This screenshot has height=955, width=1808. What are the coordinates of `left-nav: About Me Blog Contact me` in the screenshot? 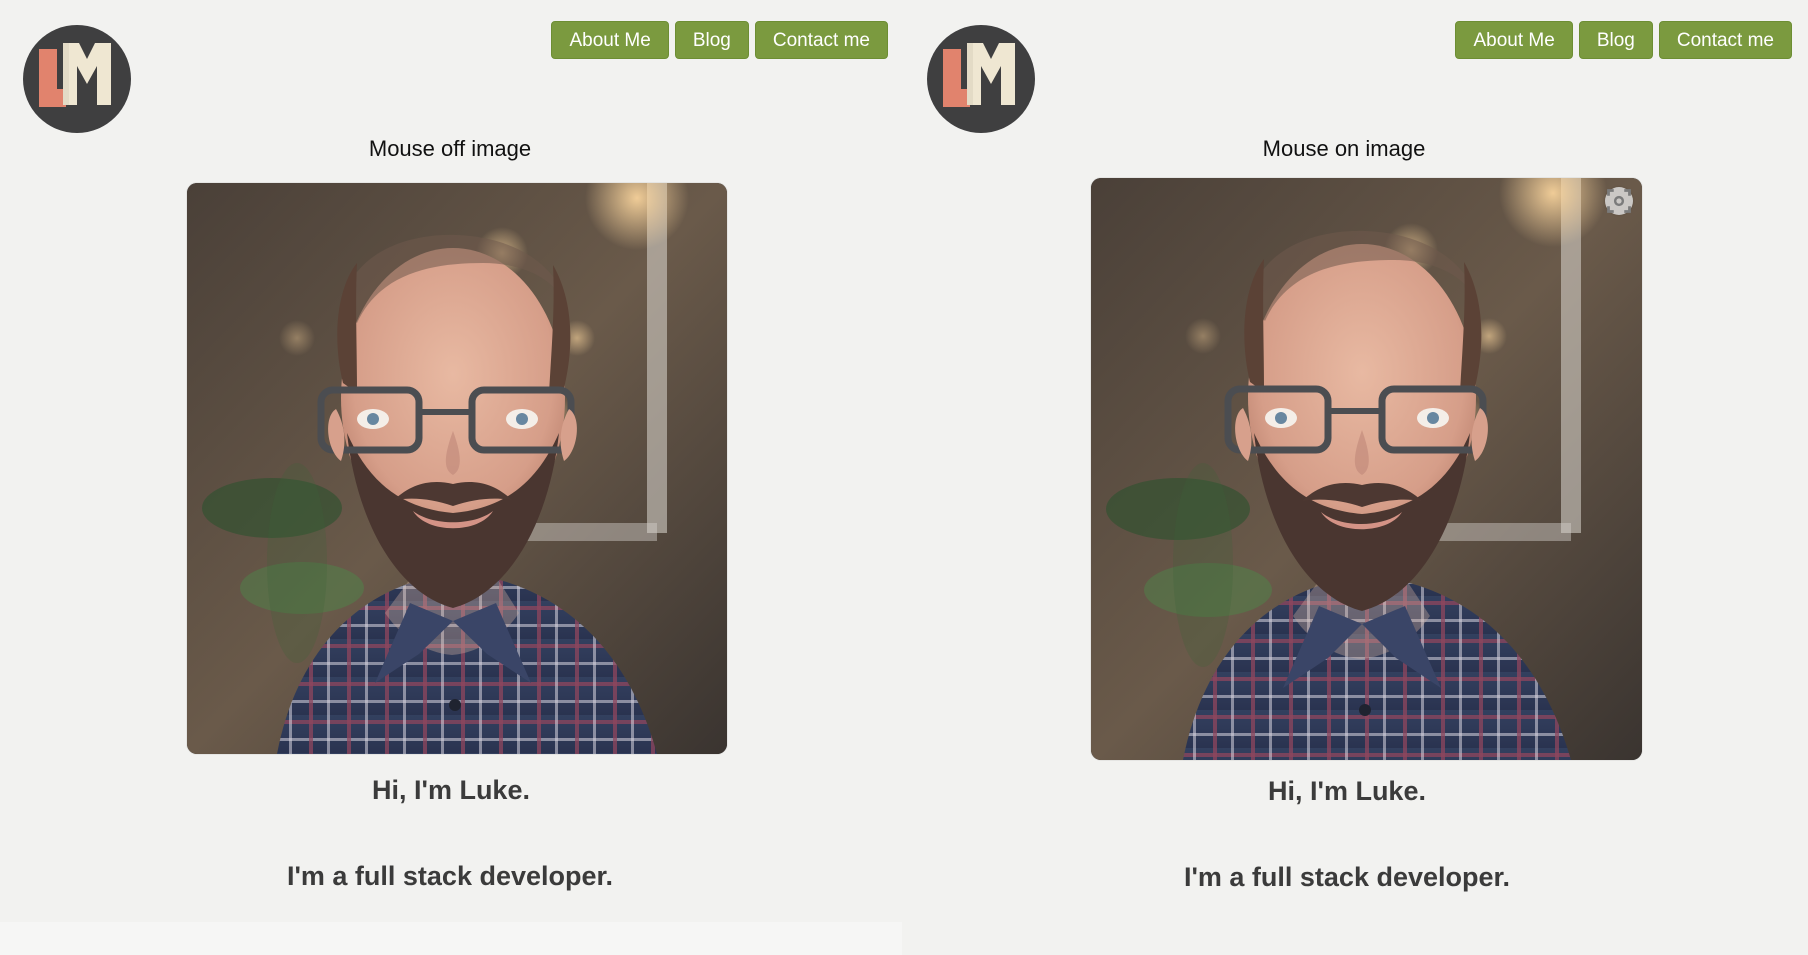 It's located at (719, 40).